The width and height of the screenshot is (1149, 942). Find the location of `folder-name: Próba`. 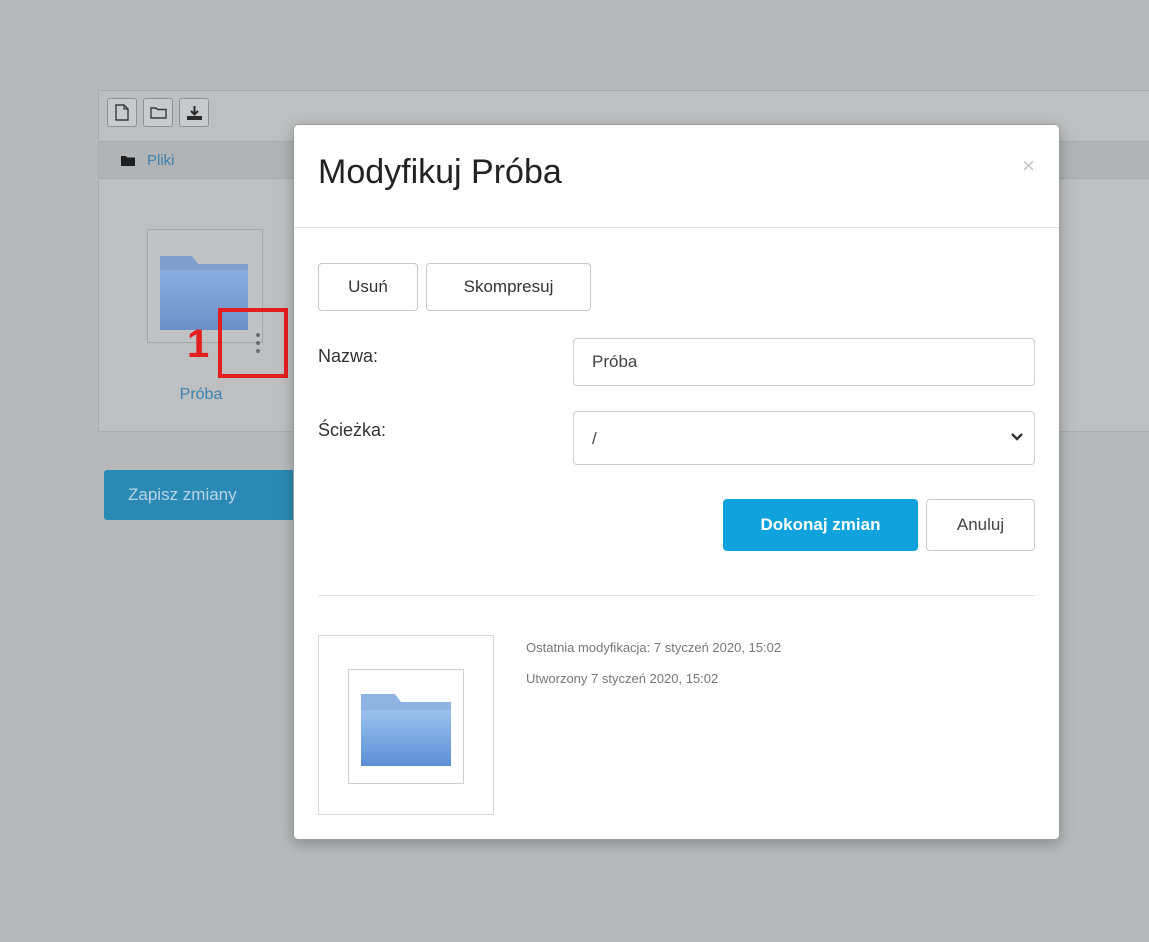

folder-name: Próba is located at coordinates (201, 395).